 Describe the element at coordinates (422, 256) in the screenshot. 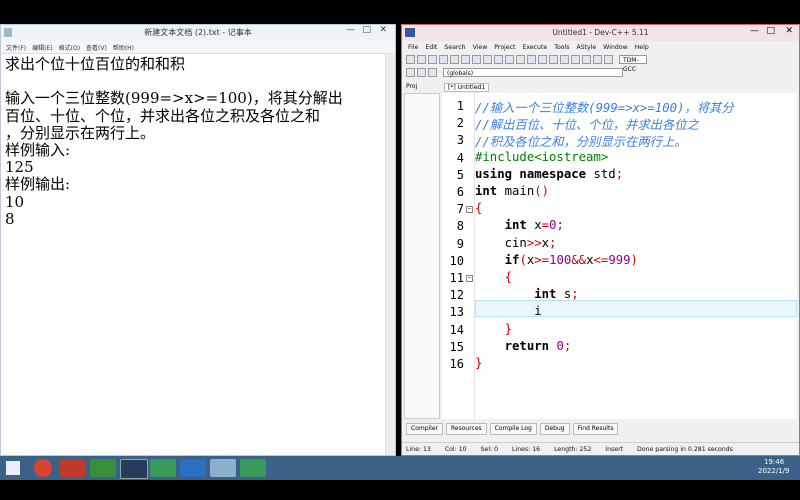

I see `project-panel` at that location.